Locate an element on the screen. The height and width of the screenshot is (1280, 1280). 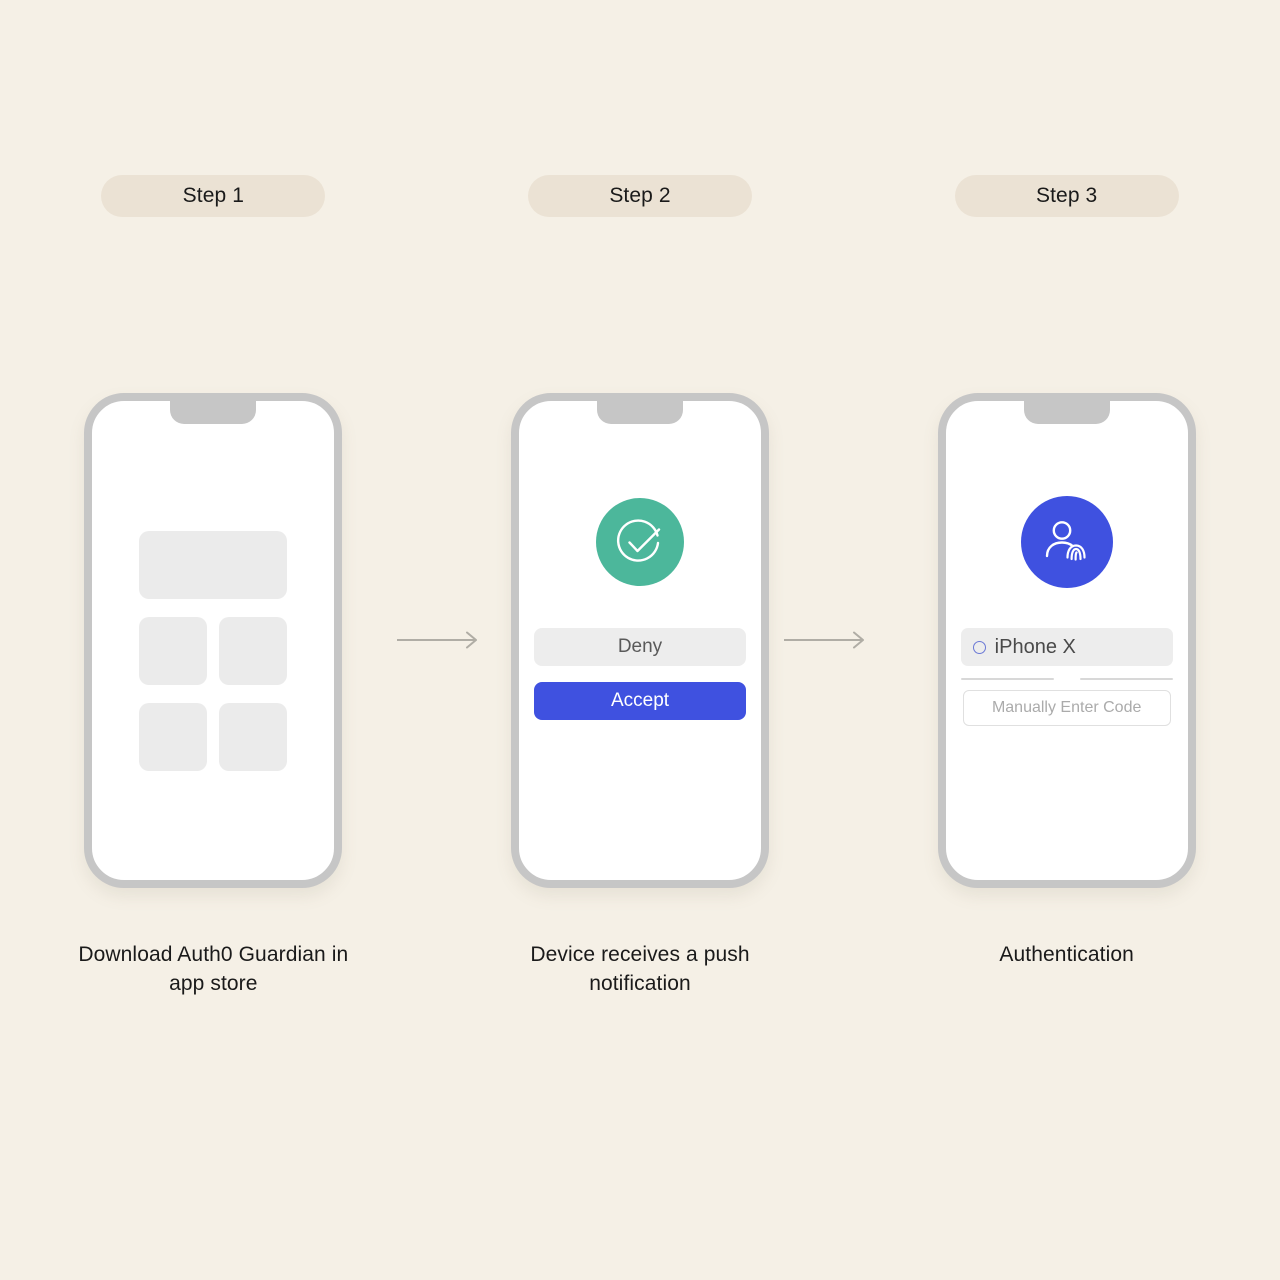
phone-screen-step3: iPhone X Manually Enter Code is located at coordinates (1067, 640).